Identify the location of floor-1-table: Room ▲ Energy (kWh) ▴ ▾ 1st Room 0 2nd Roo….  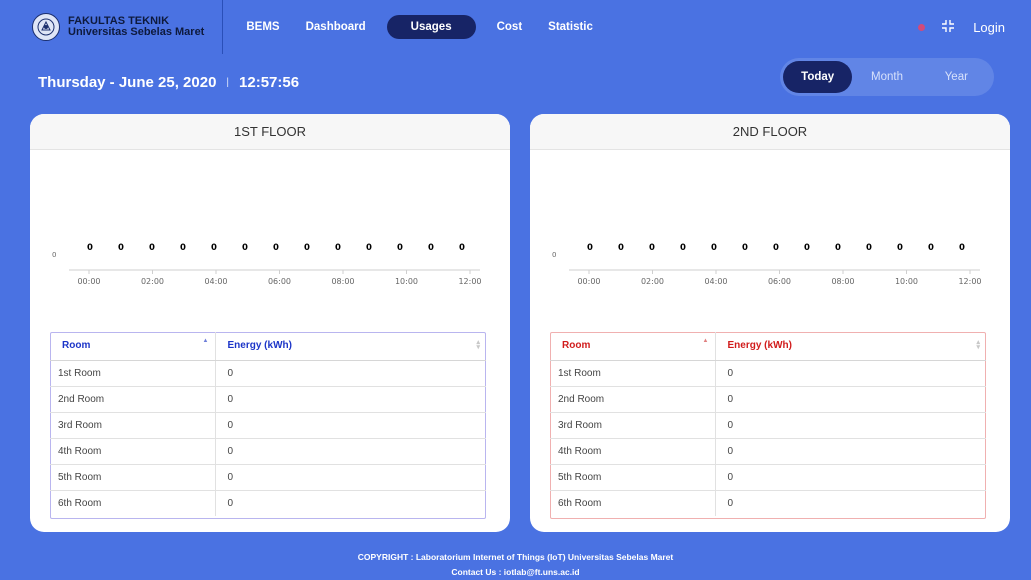
(268, 424).